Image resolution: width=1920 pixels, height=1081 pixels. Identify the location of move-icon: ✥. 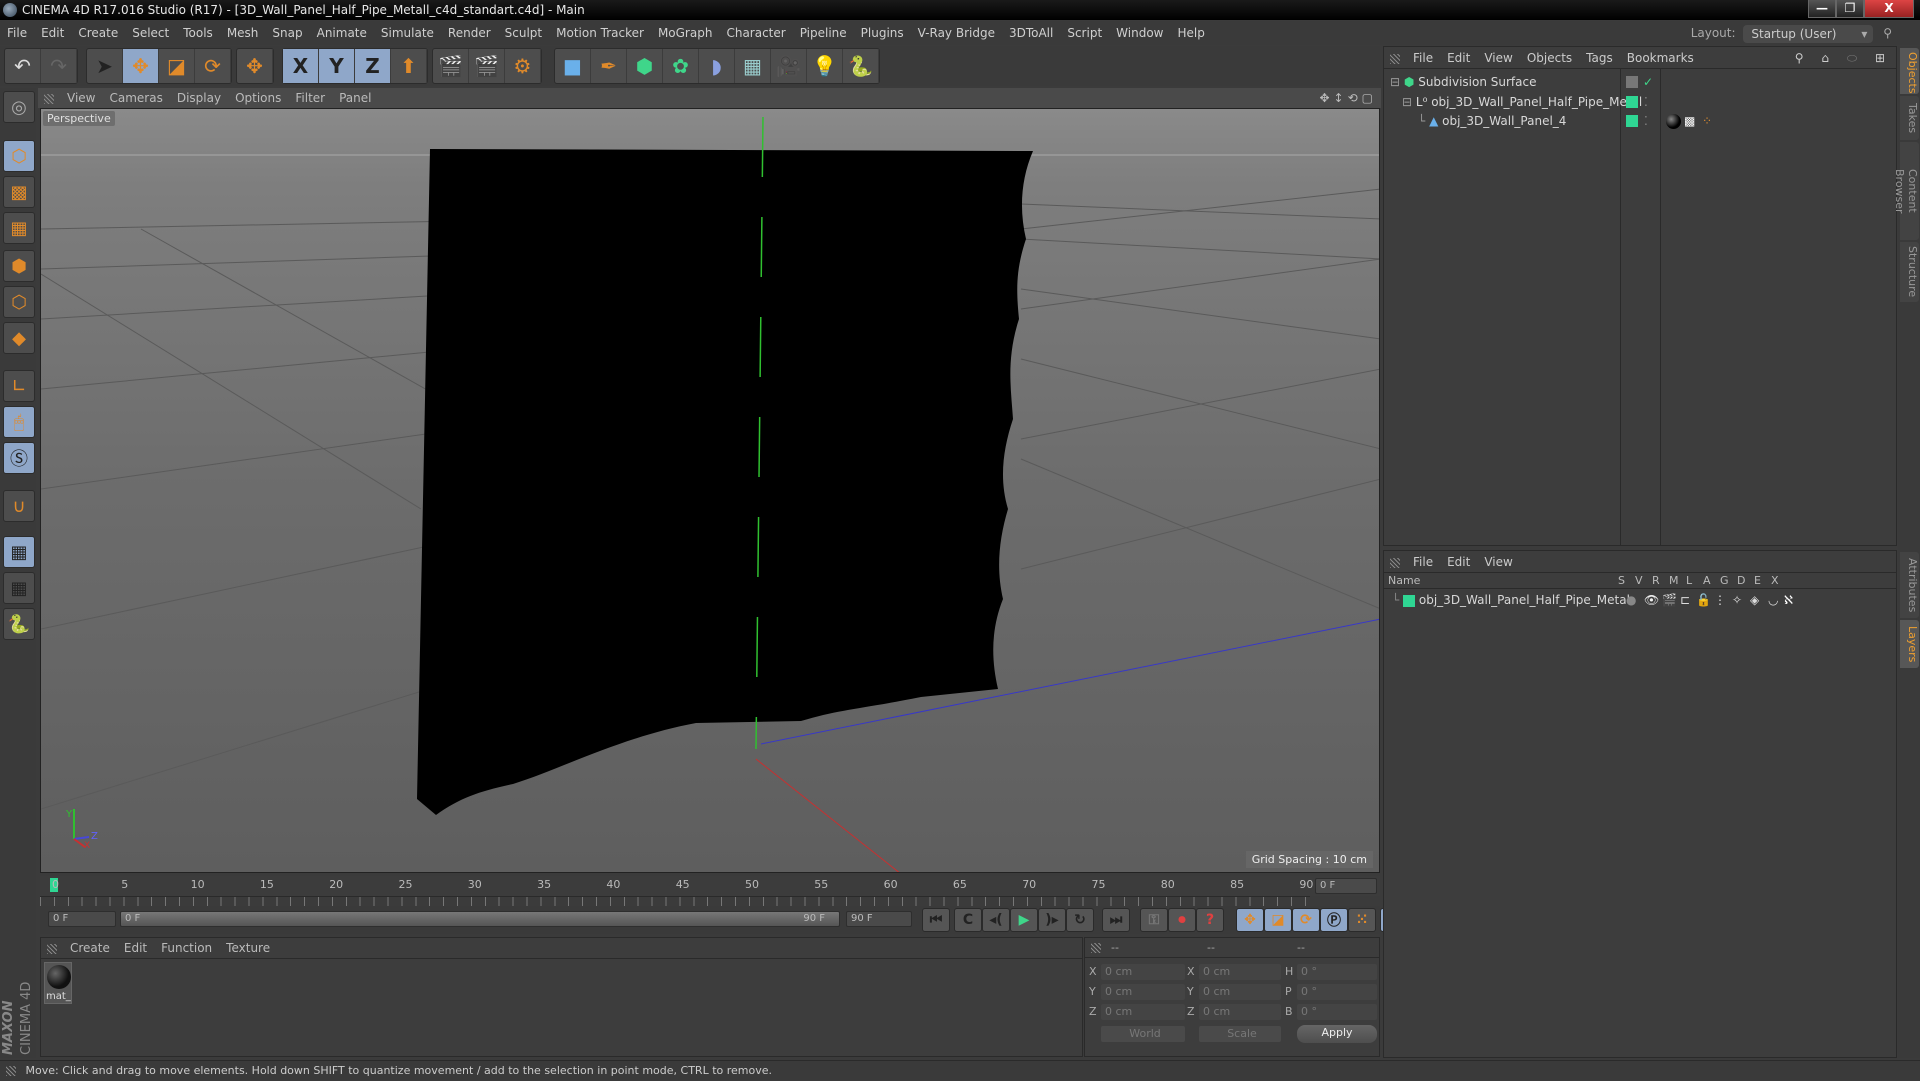
(141, 66).